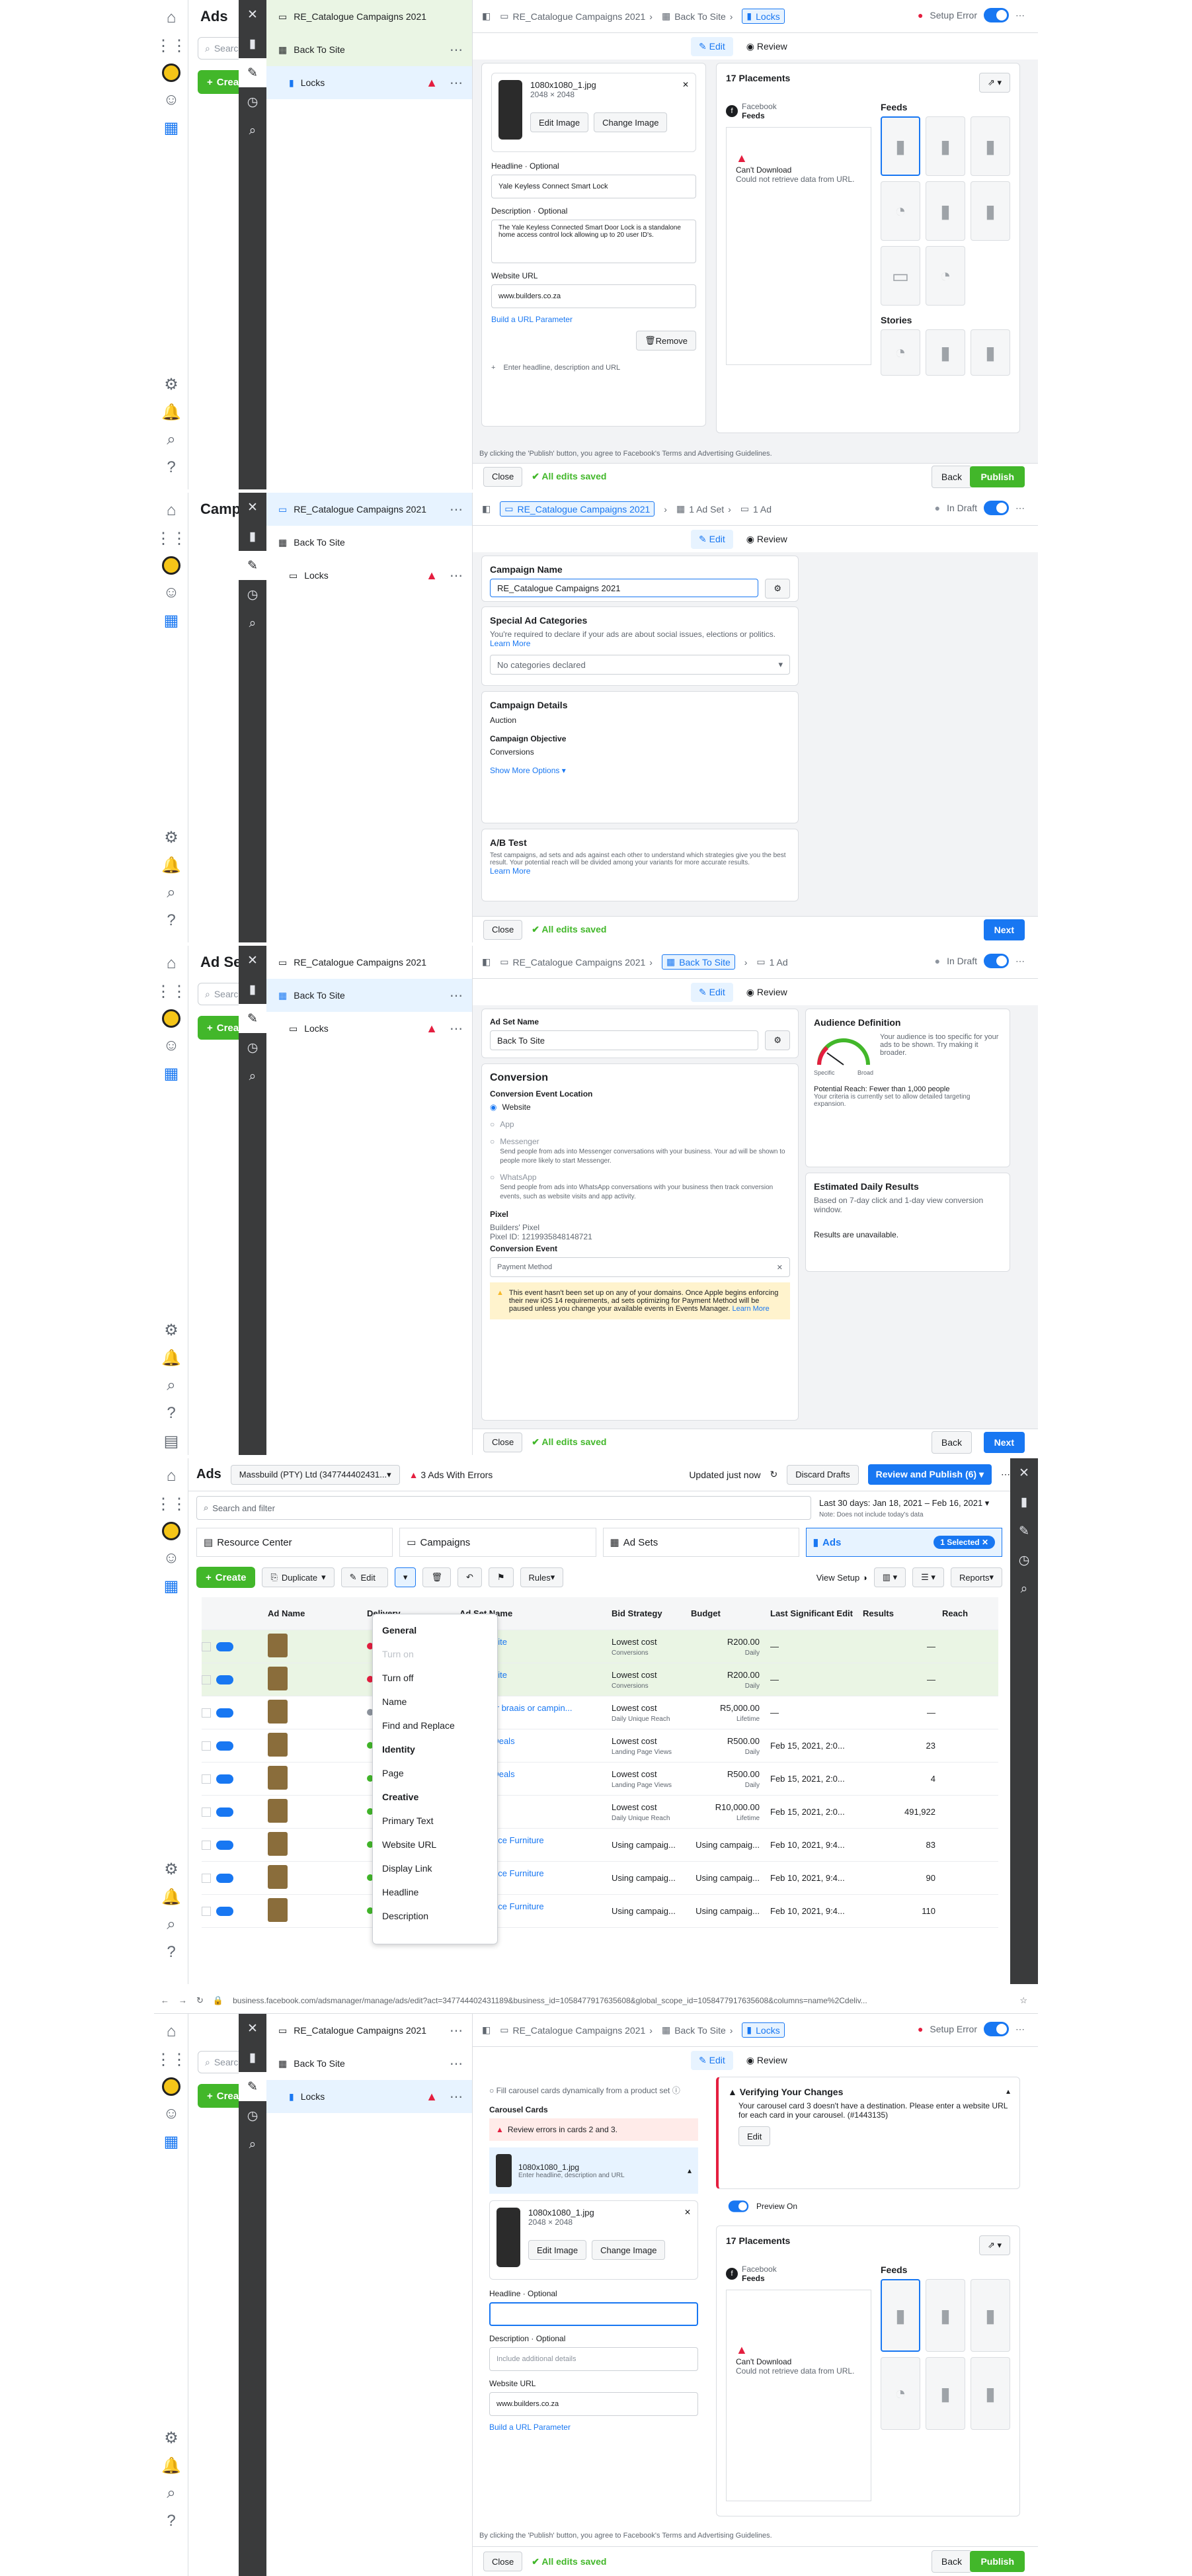 The image size is (1192, 2576). What do you see at coordinates (841, 1578) in the screenshot?
I see `view-setup-toggle: View Setup ◑` at bounding box center [841, 1578].